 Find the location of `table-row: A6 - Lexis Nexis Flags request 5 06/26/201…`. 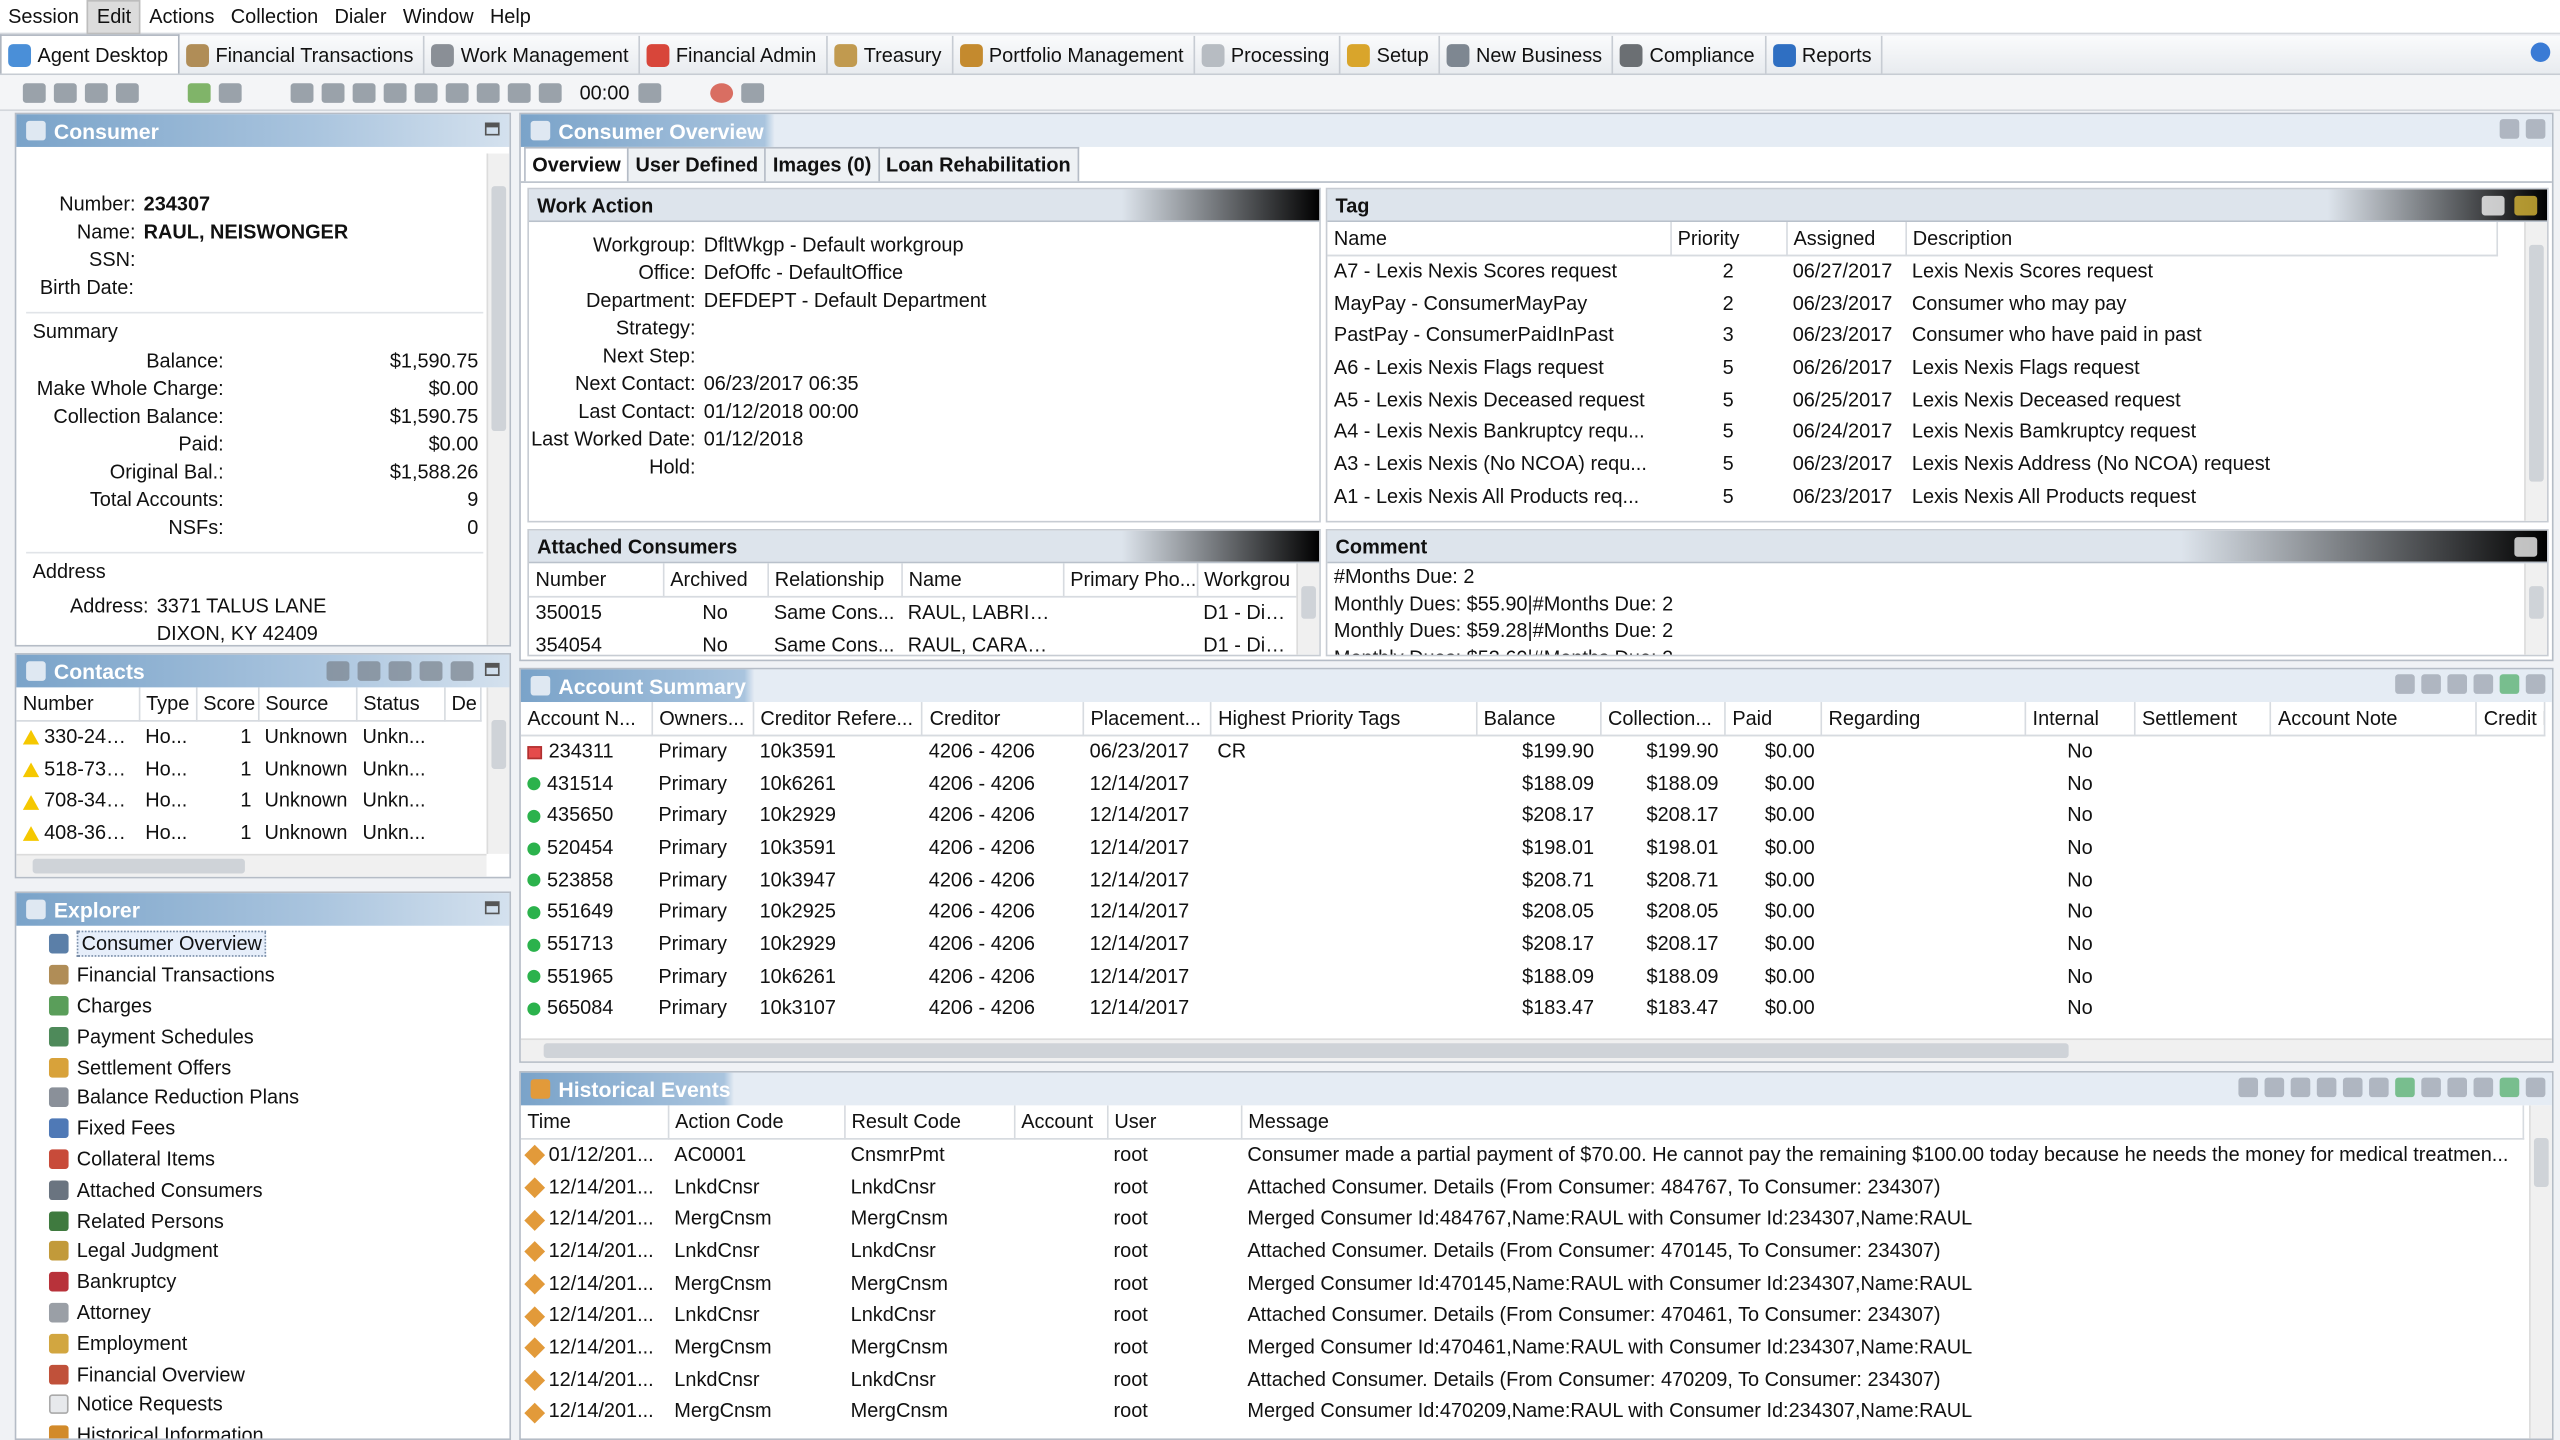

table-row: A6 - Lexis Nexis Flags request 5 06/26/201… is located at coordinates (1911, 367).